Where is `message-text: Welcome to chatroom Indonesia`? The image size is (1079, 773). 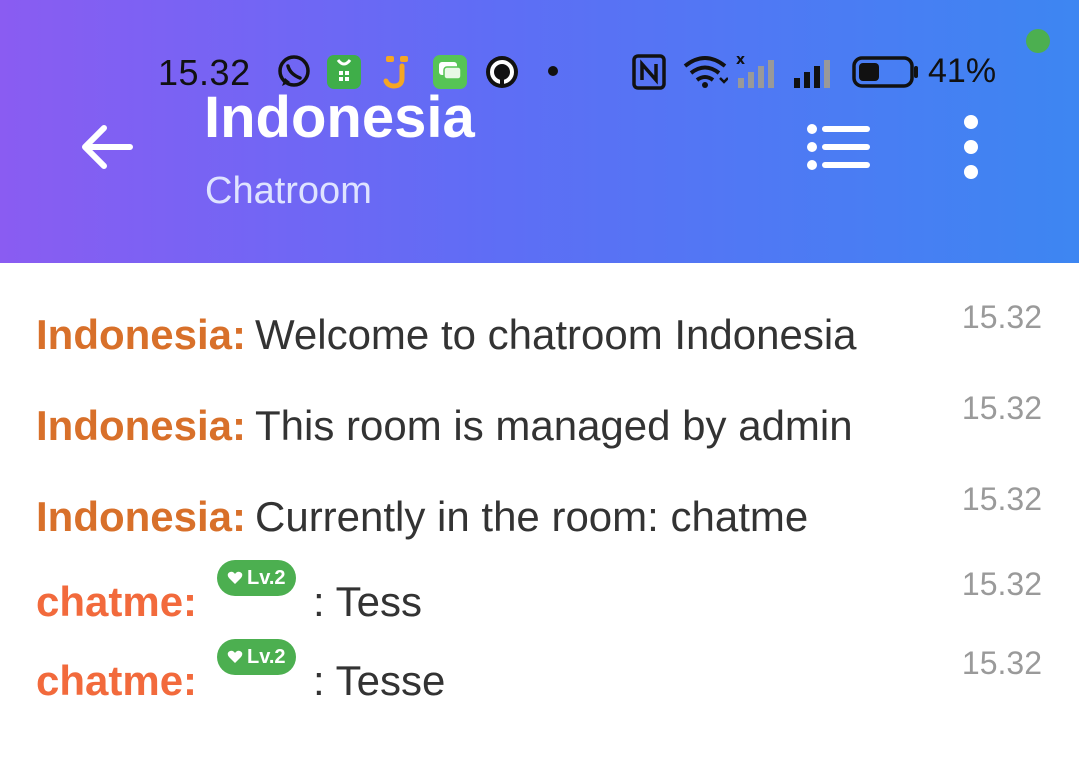
message-text: Welcome to chatroom Indonesia is located at coordinates (556, 334).